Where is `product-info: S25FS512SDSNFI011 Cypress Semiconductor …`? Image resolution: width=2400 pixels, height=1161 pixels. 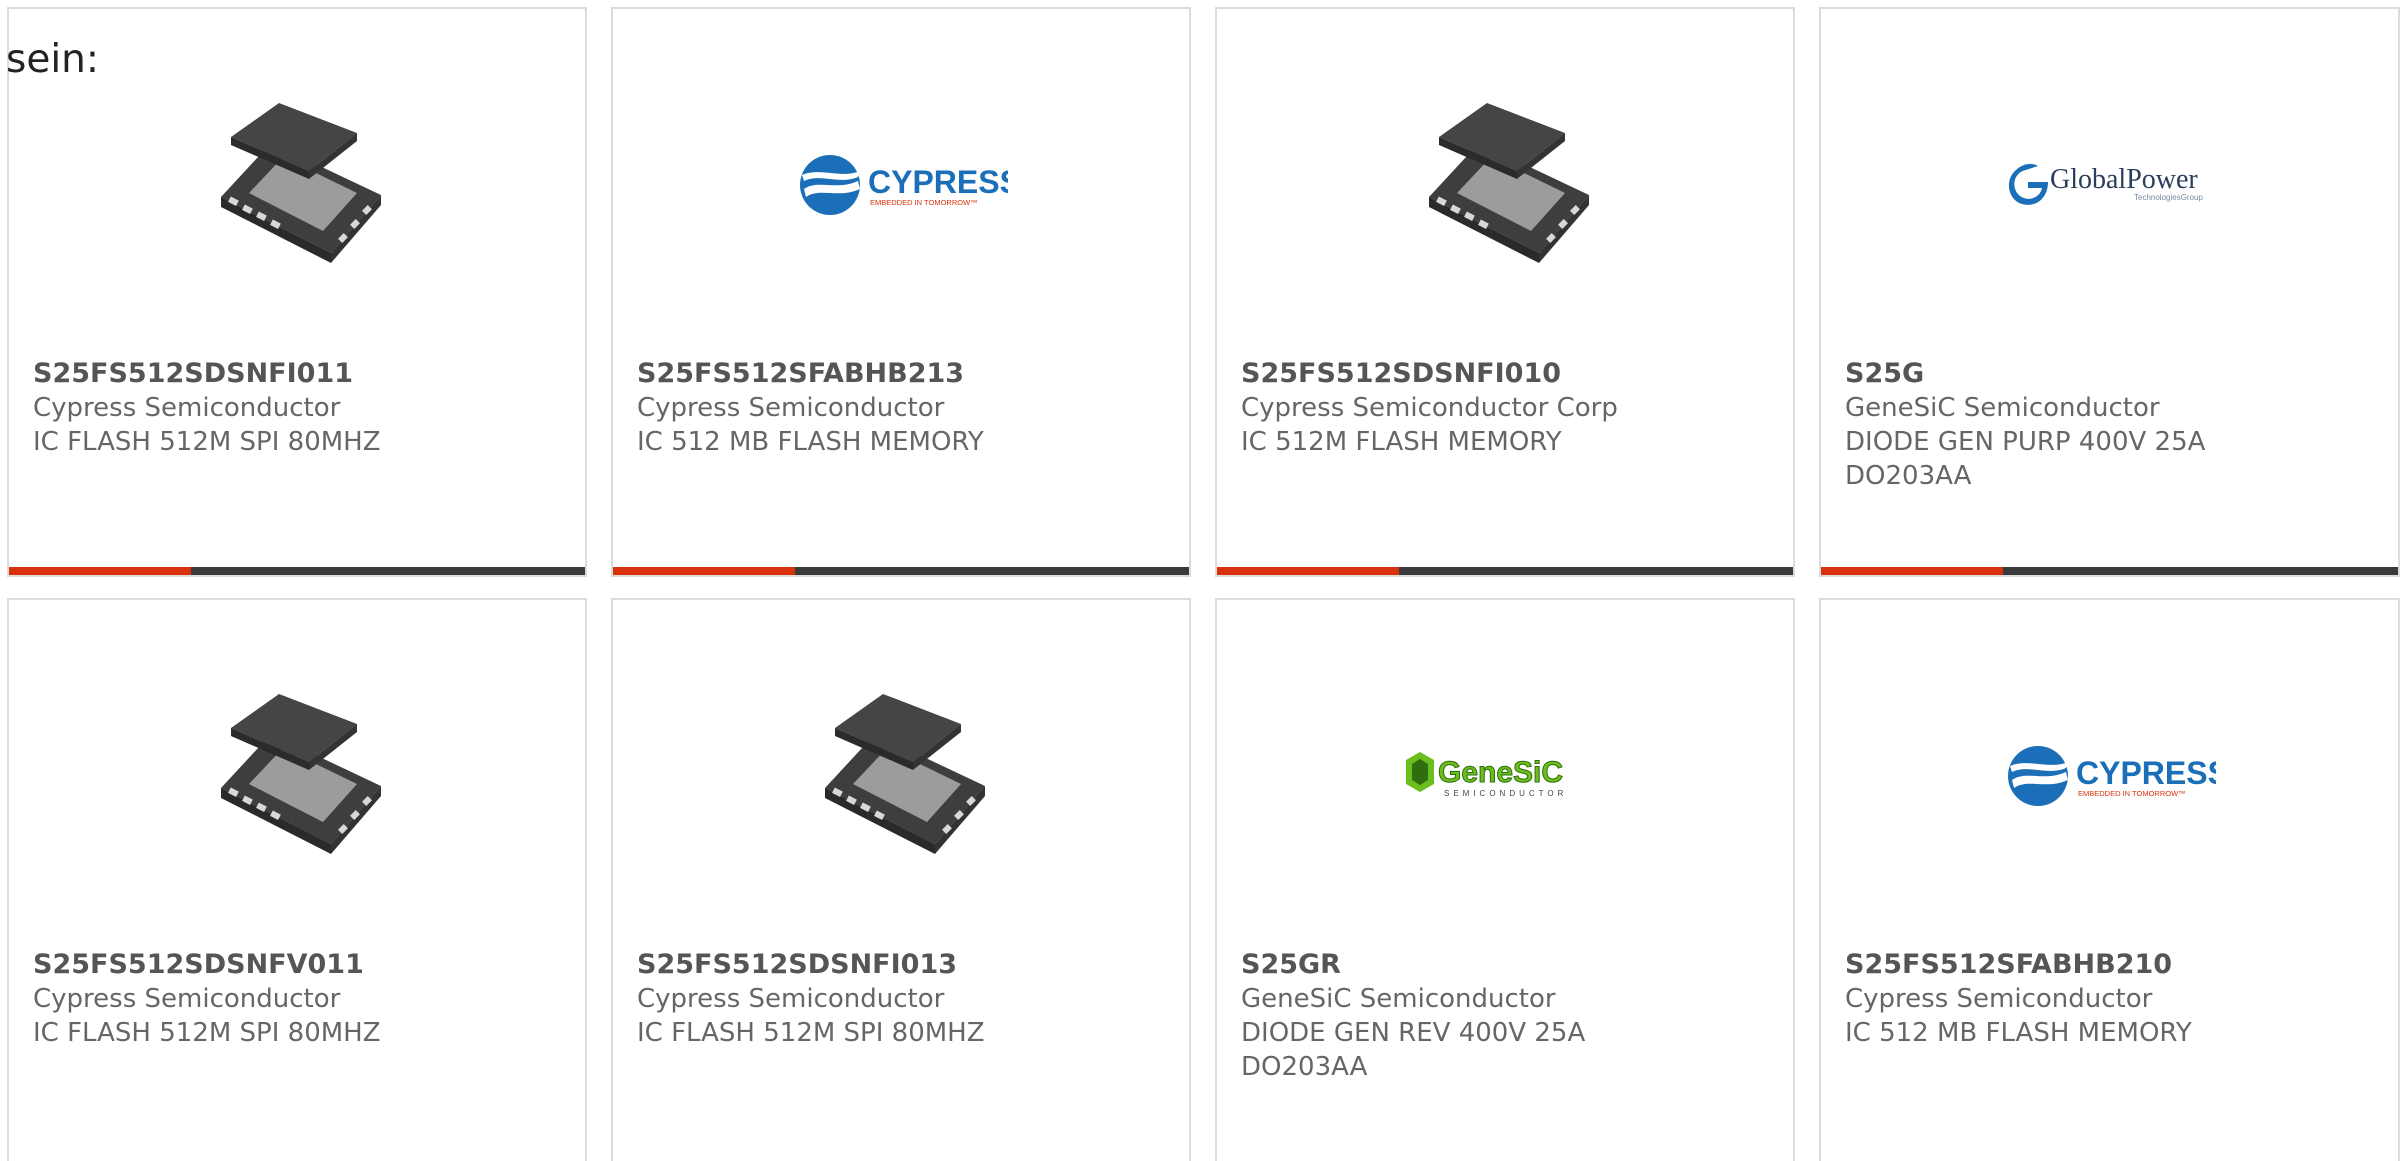 product-info: S25FS512SDSNFI011 Cypress Semiconductor … is located at coordinates (297, 408).